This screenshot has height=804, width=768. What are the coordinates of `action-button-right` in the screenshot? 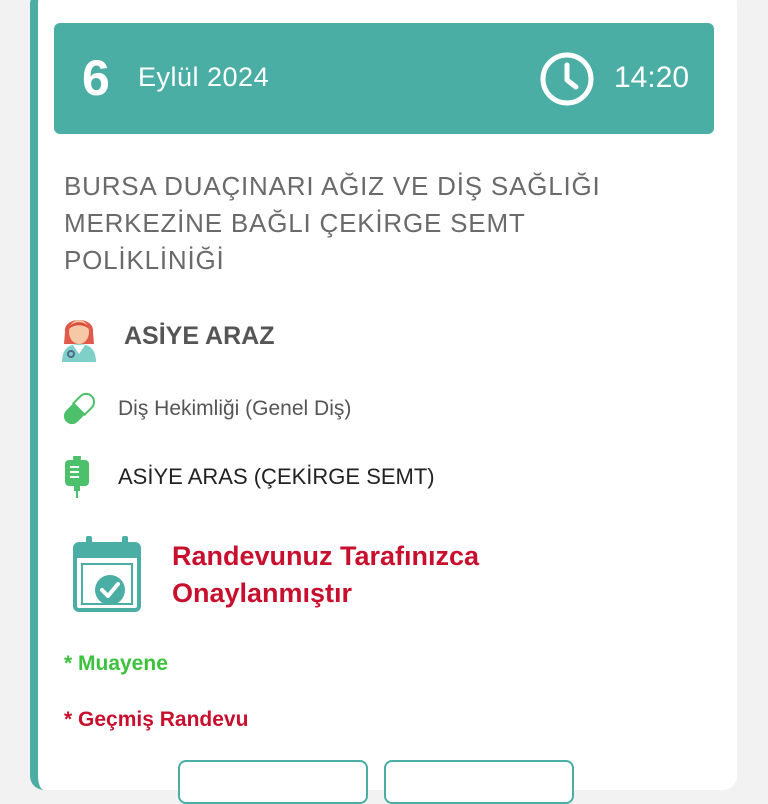 It's located at (479, 782).